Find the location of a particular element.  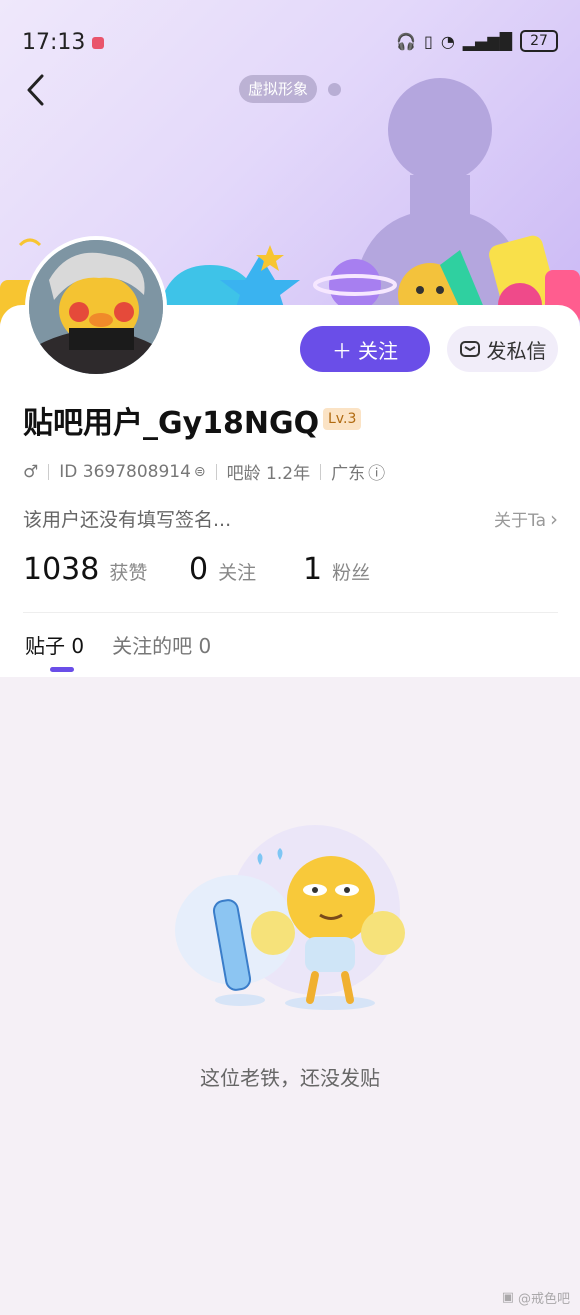

empty-state-illustration is located at coordinates (290, 917).